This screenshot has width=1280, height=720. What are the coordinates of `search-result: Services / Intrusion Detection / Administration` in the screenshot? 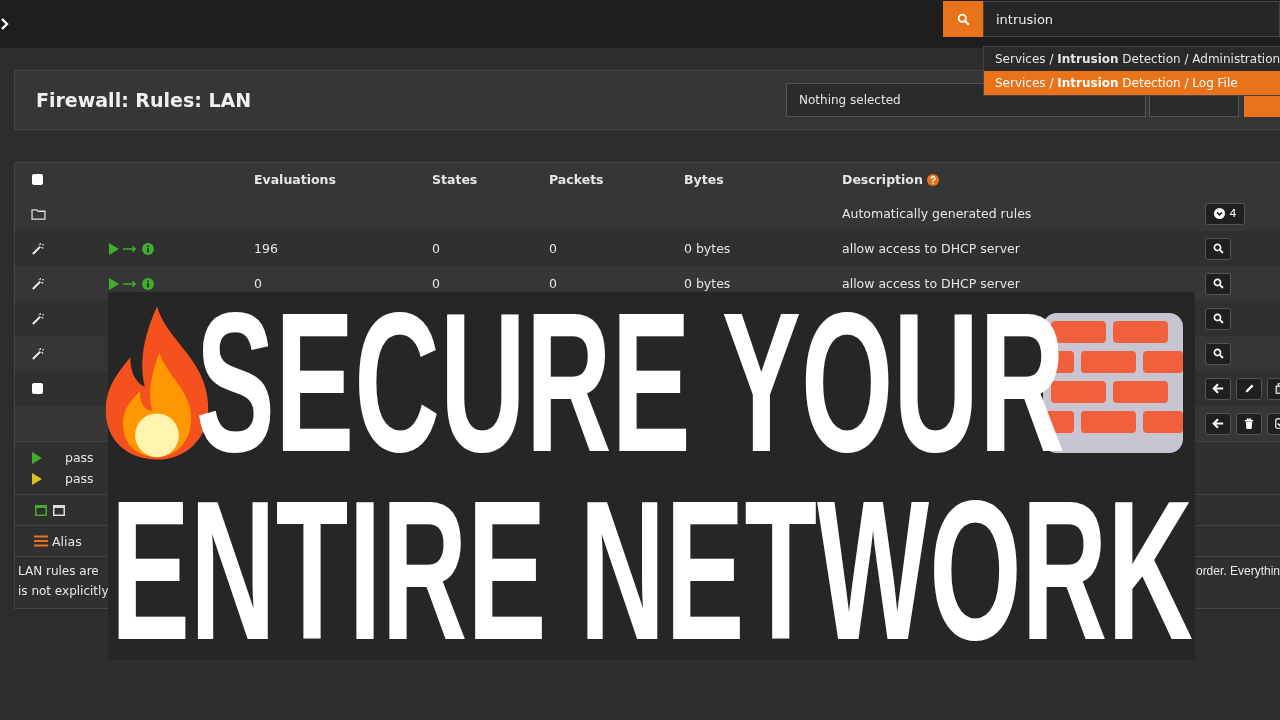 It's located at (1132, 59).